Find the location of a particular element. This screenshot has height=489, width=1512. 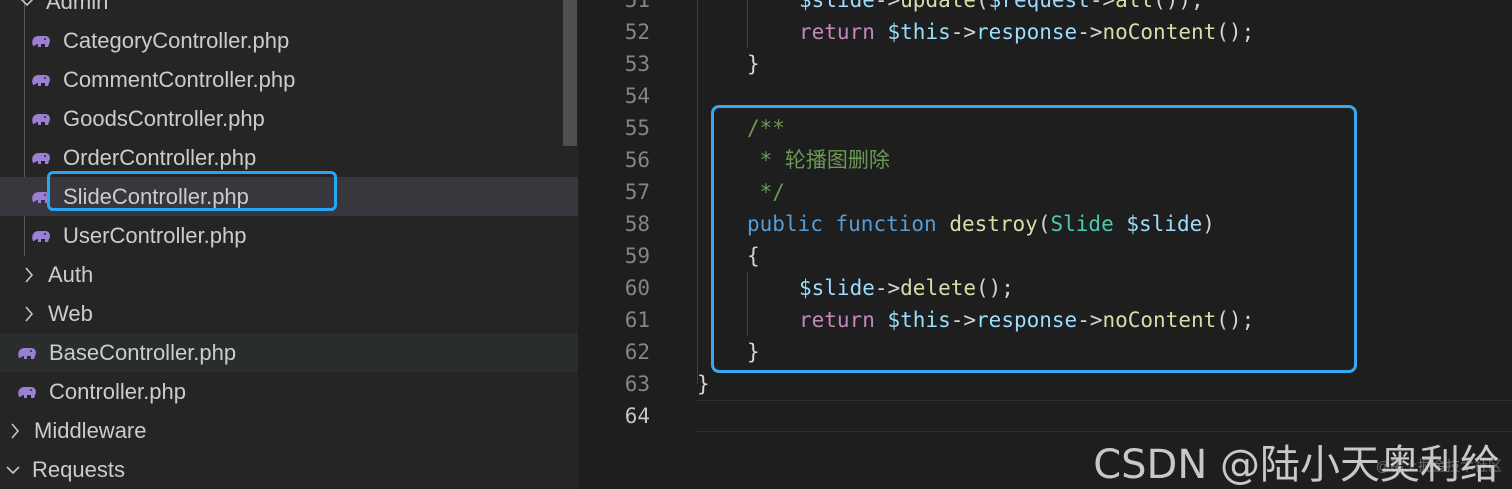

tree-folder-label: Web is located at coordinates (70, 313).